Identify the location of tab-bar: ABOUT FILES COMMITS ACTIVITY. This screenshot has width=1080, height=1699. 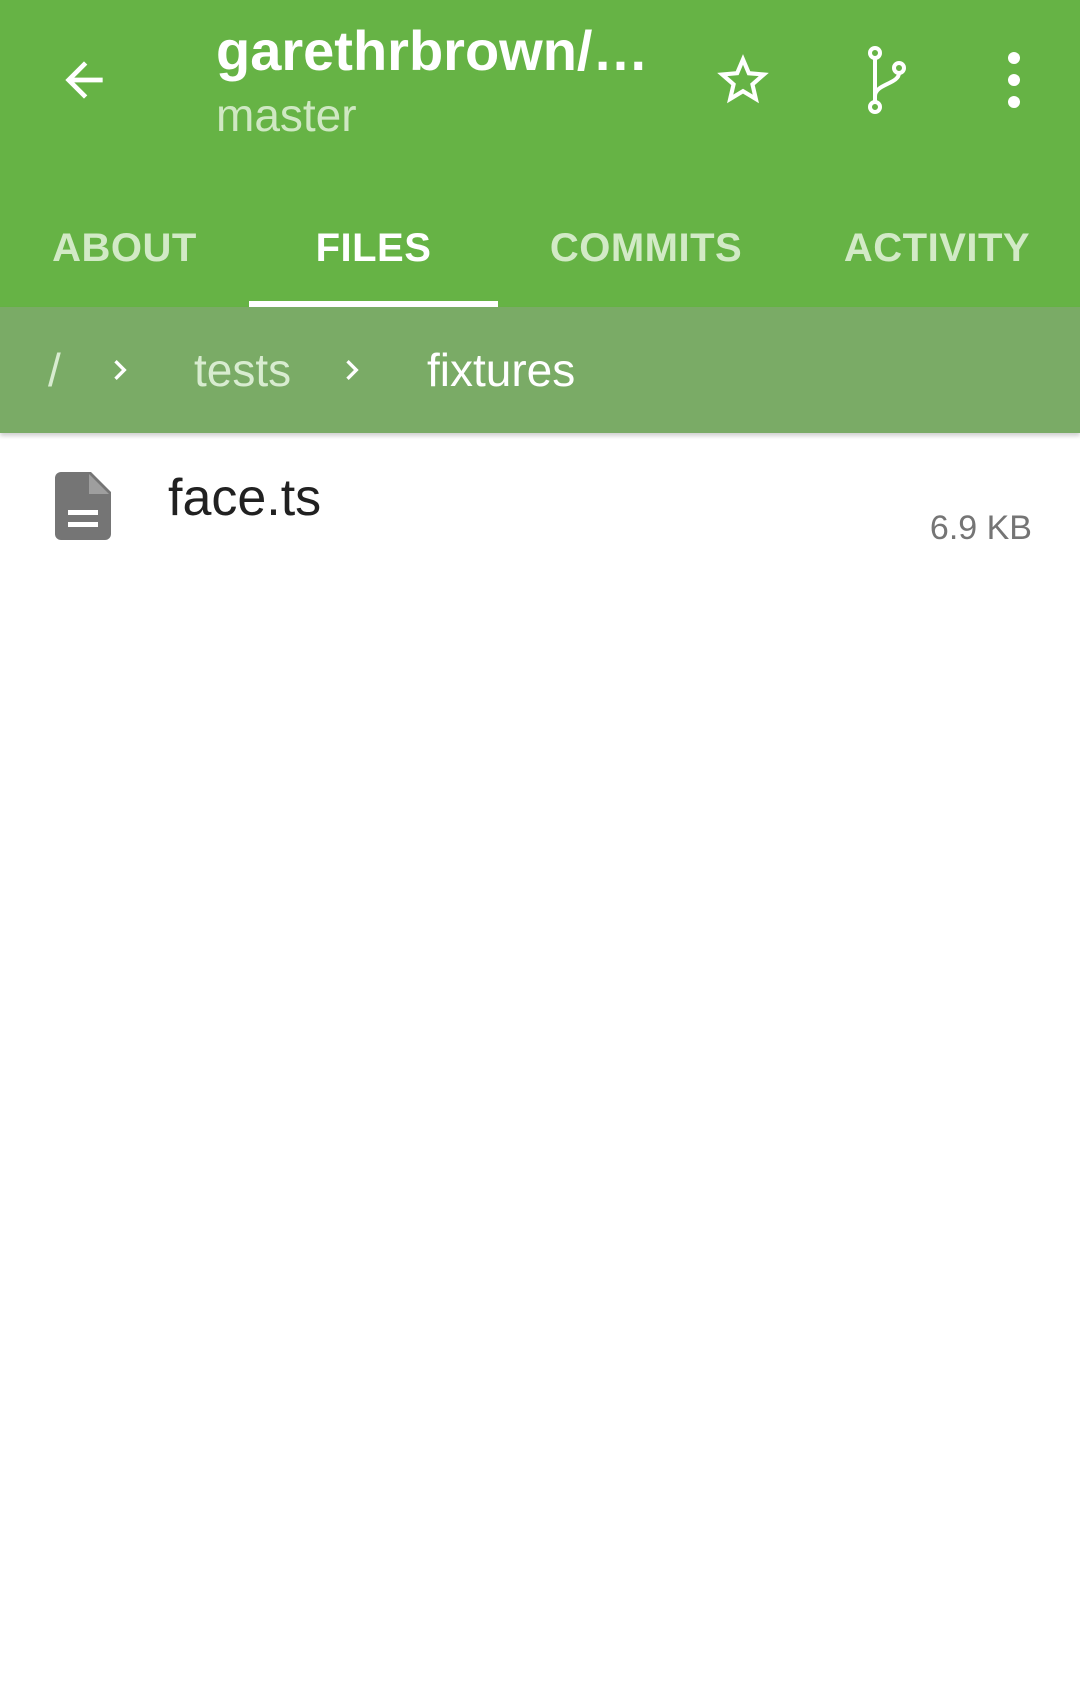
(540, 248).